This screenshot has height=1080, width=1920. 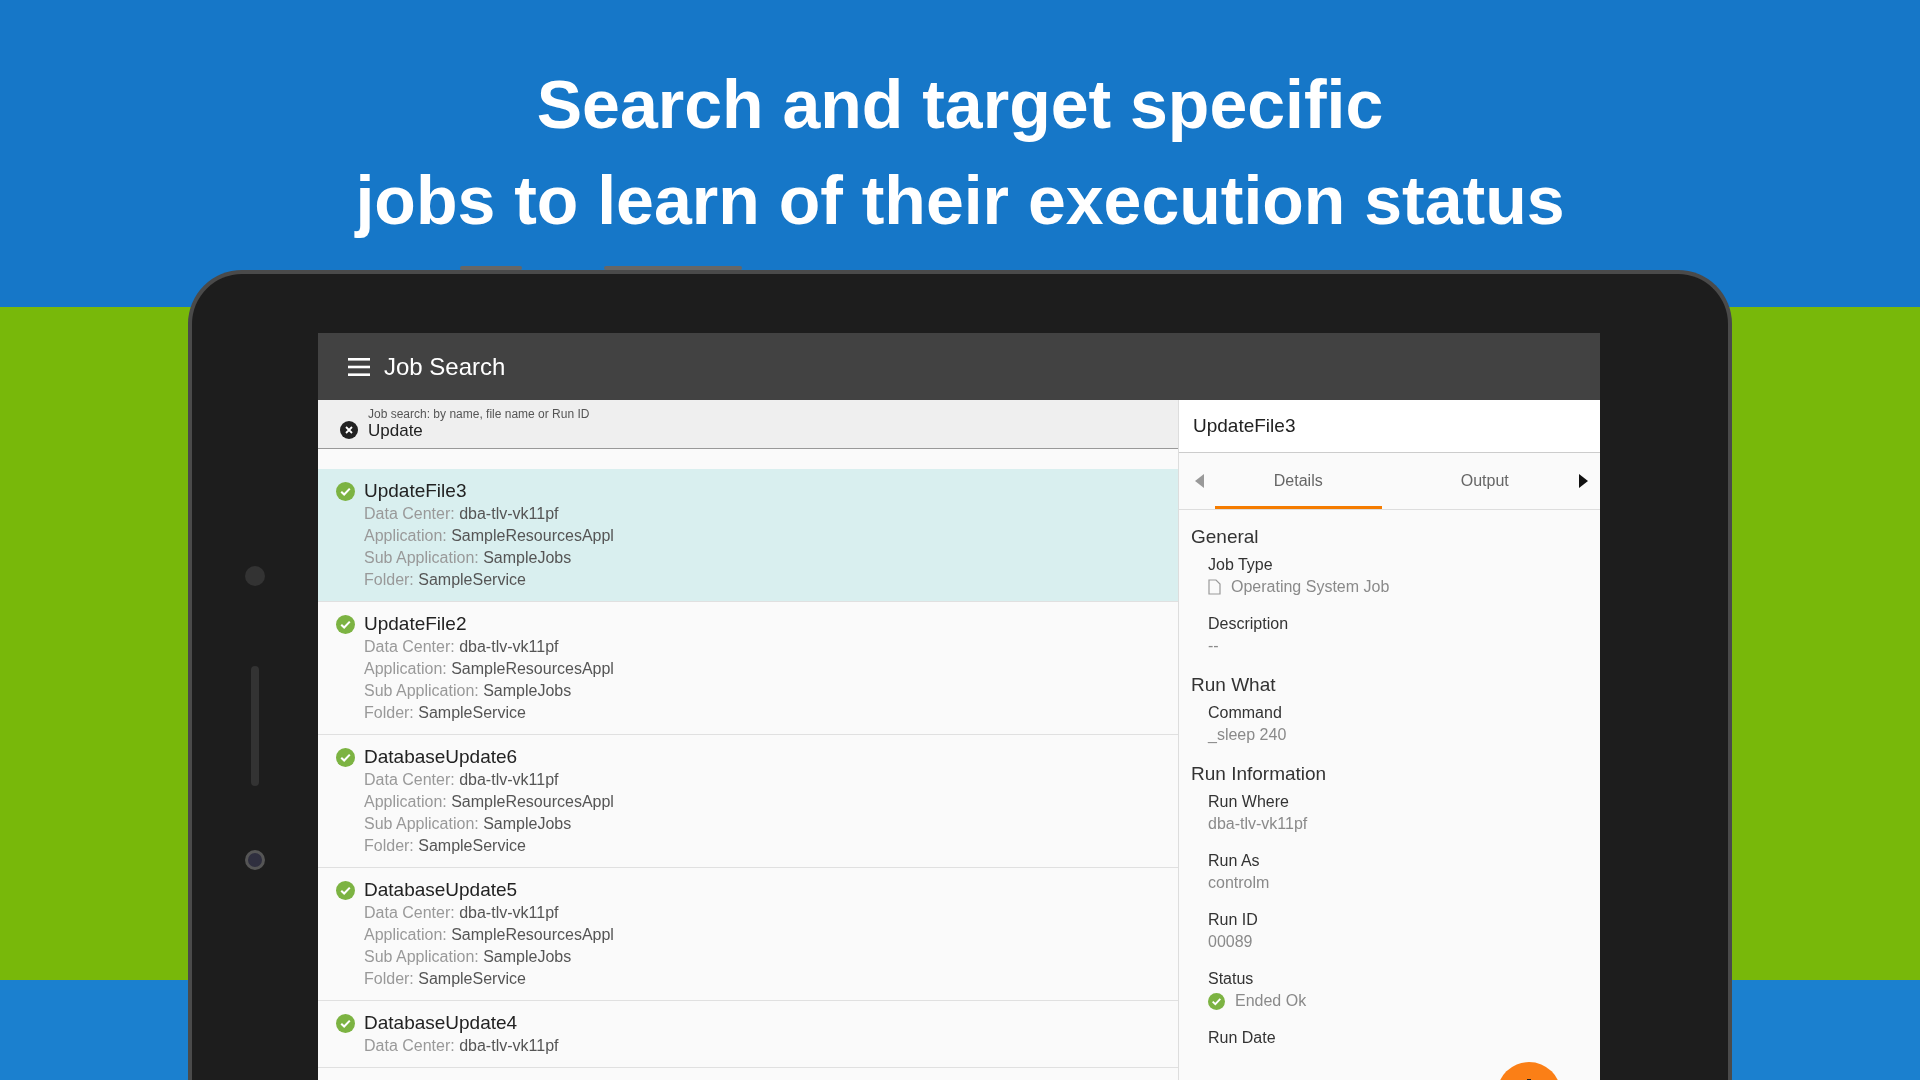 What do you see at coordinates (1245, 713) in the screenshot?
I see `field-label: Command` at bounding box center [1245, 713].